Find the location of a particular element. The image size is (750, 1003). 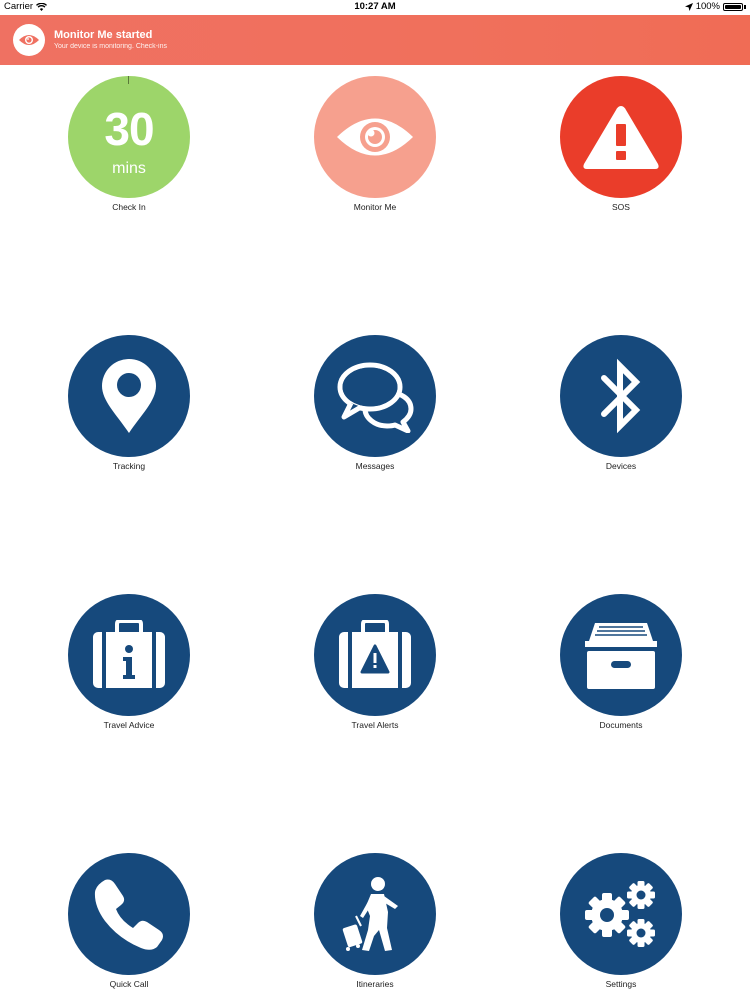

sos-tile: SOS is located at coordinates (621, 151).